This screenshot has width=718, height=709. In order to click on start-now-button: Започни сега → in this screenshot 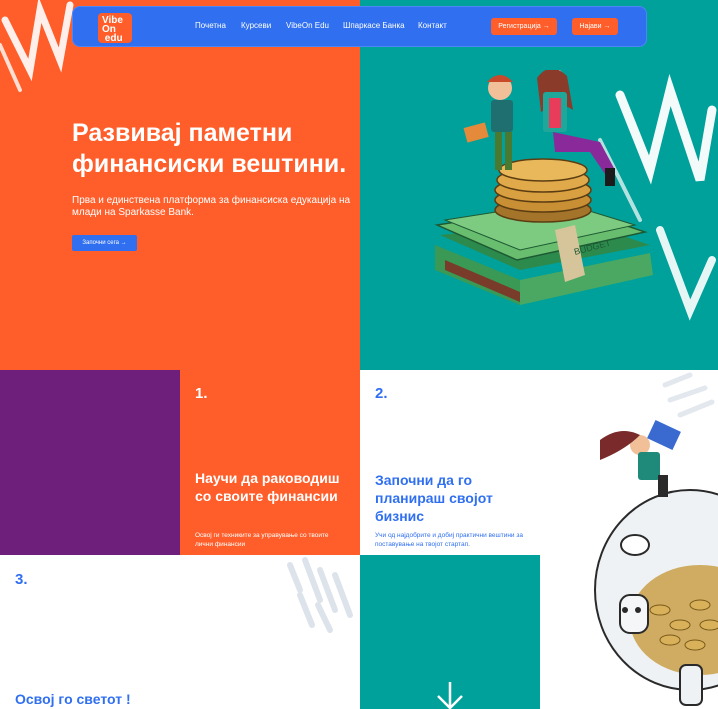, I will do `click(104, 243)`.